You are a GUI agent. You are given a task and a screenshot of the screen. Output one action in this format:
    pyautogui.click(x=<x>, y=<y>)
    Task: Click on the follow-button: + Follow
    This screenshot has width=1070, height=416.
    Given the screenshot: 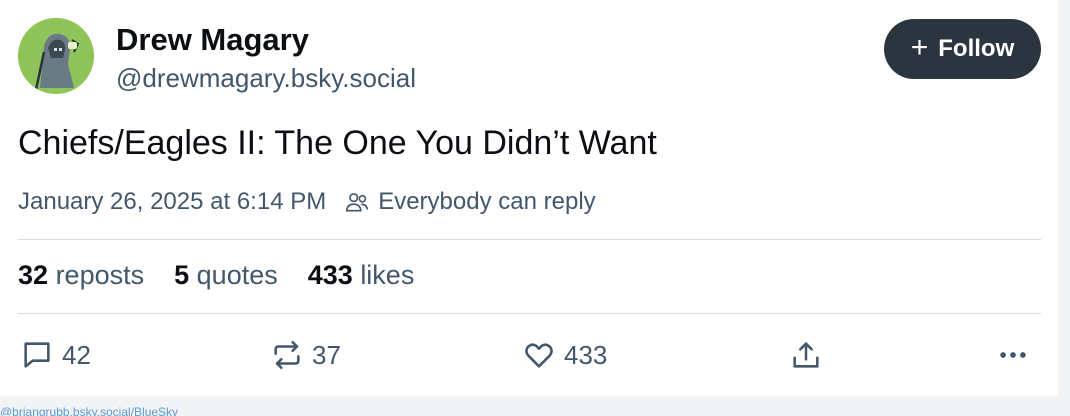 What is the action you would take?
    pyautogui.click(x=962, y=49)
    